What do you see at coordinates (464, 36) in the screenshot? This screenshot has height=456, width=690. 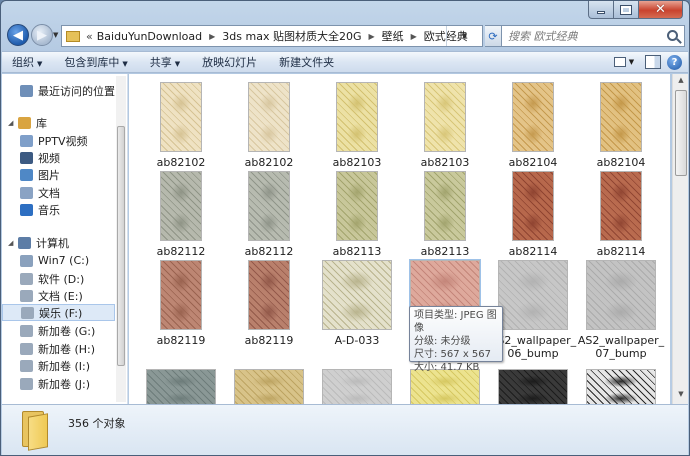 I see `address-history-dropdown-icon: ▼` at bounding box center [464, 36].